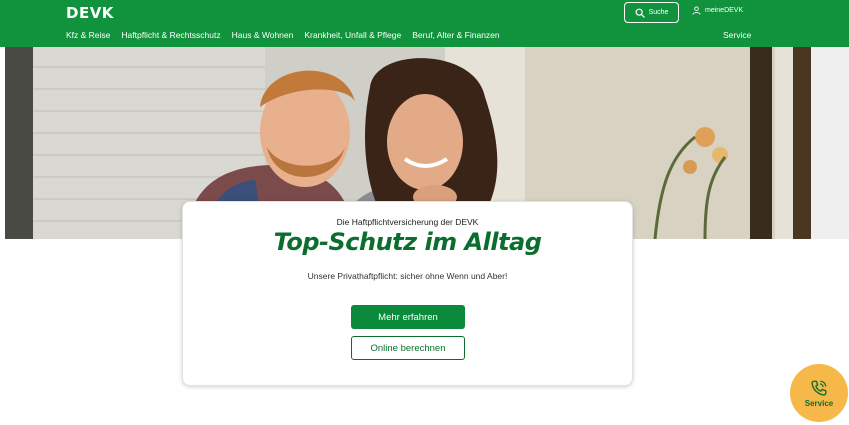 The image size is (849, 425). I want to click on nav-item-haftpflicht: Haftpflicht & Rechtsschutz, so click(170, 35).